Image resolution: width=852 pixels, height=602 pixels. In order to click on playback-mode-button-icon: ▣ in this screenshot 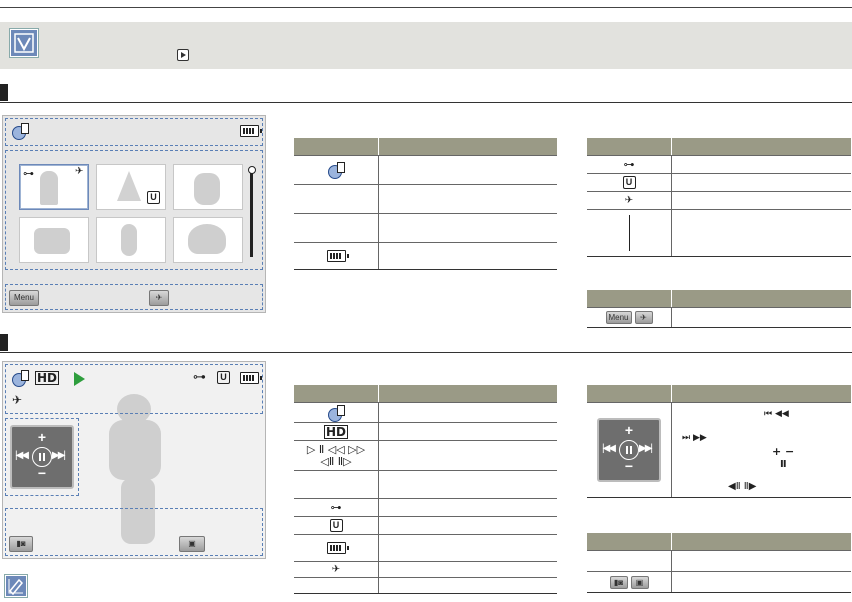, I will do `click(639, 582)`.